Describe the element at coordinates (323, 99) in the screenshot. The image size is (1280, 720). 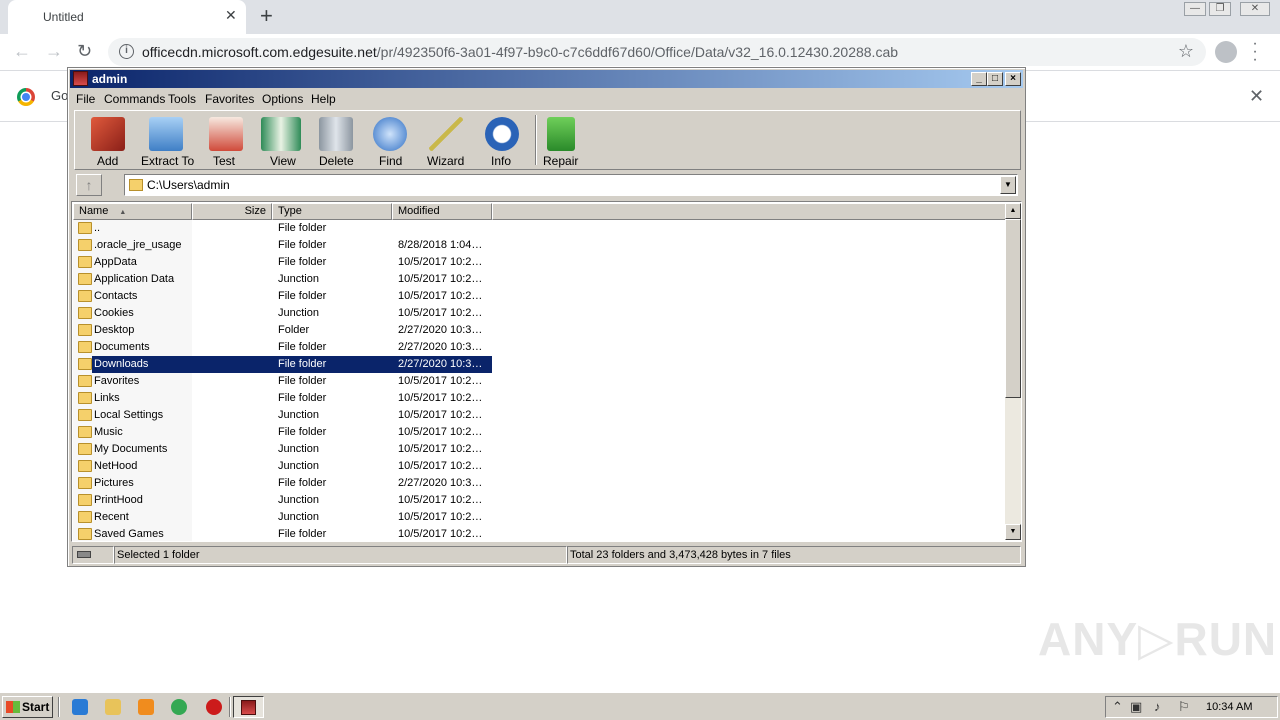
I see `menu-help: Help` at that location.